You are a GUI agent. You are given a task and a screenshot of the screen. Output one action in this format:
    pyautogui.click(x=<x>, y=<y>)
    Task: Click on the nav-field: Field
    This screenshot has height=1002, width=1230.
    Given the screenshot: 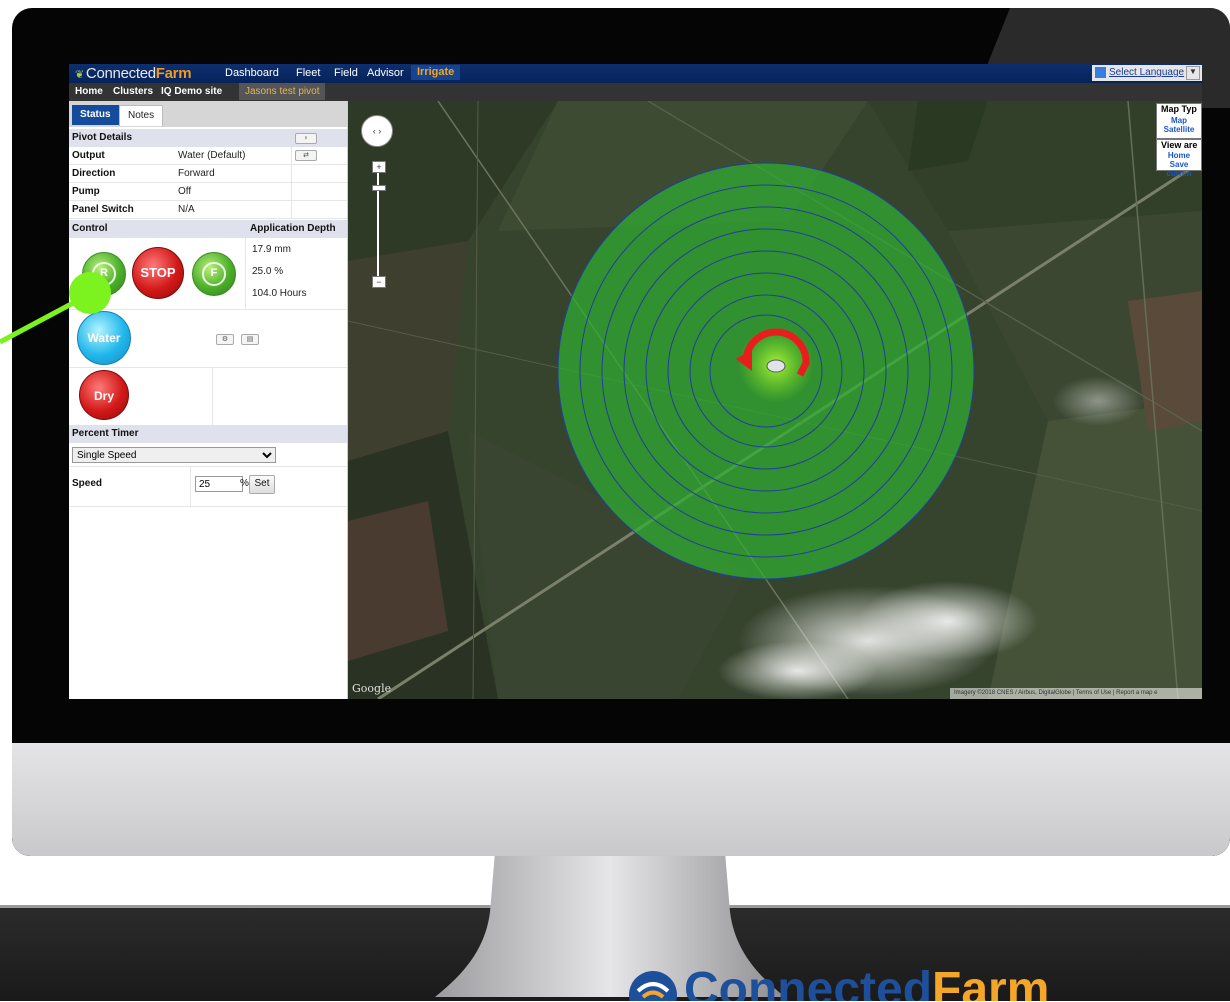 What is the action you would take?
    pyautogui.click(x=346, y=73)
    